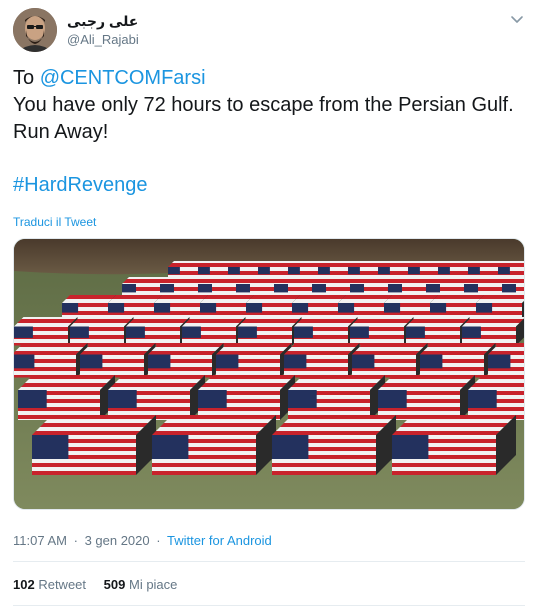 This screenshot has width=540, height=610. What do you see at coordinates (62, 584) in the screenshot?
I see `retweets-label: Retweet` at bounding box center [62, 584].